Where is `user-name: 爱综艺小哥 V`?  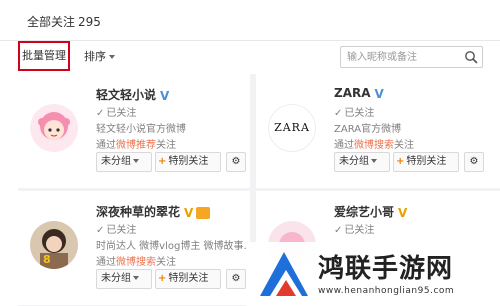
user-name: 爱综艺小哥 V is located at coordinates (370, 211).